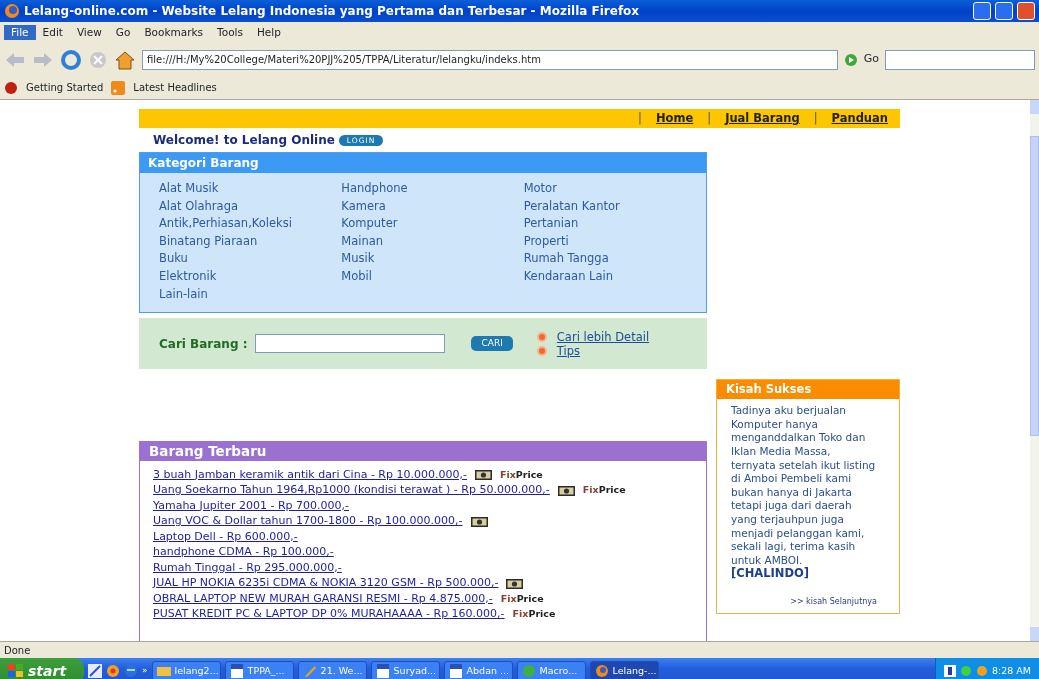 This screenshot has height=679, width=1039. What do you see at coordinates (614, 259) in the screenshot?
I see `category-link: Rumah Tangga` at bounding box center [614, 259].